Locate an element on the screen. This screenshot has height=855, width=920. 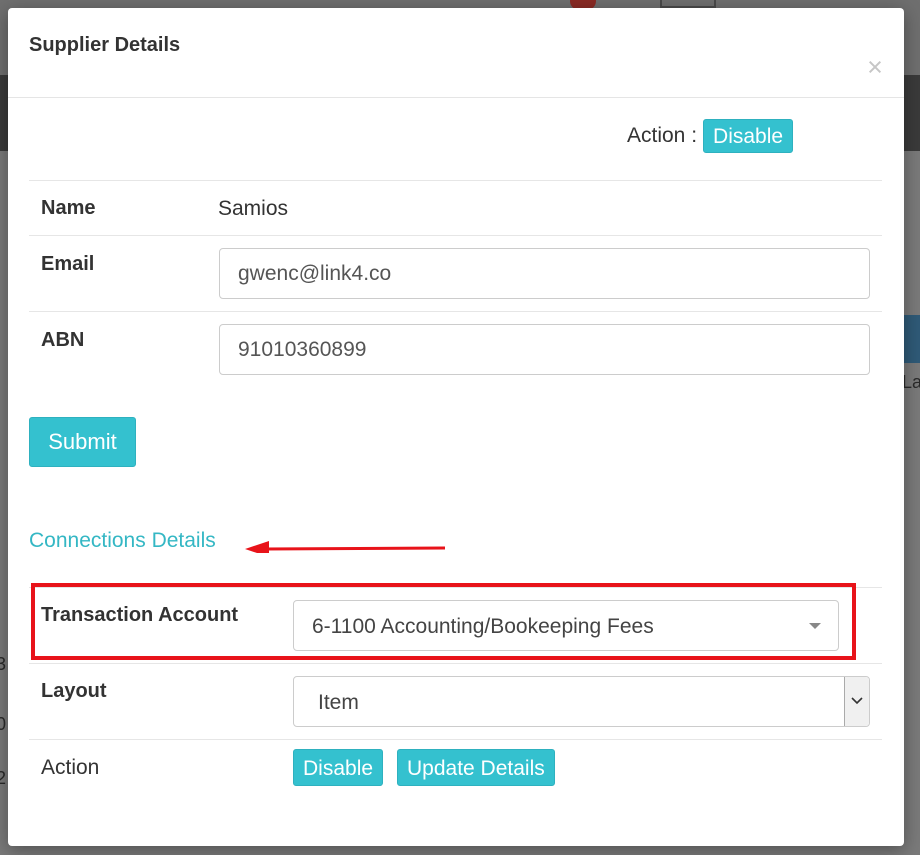
layout-select: Item is located at coordinates (581, 701).